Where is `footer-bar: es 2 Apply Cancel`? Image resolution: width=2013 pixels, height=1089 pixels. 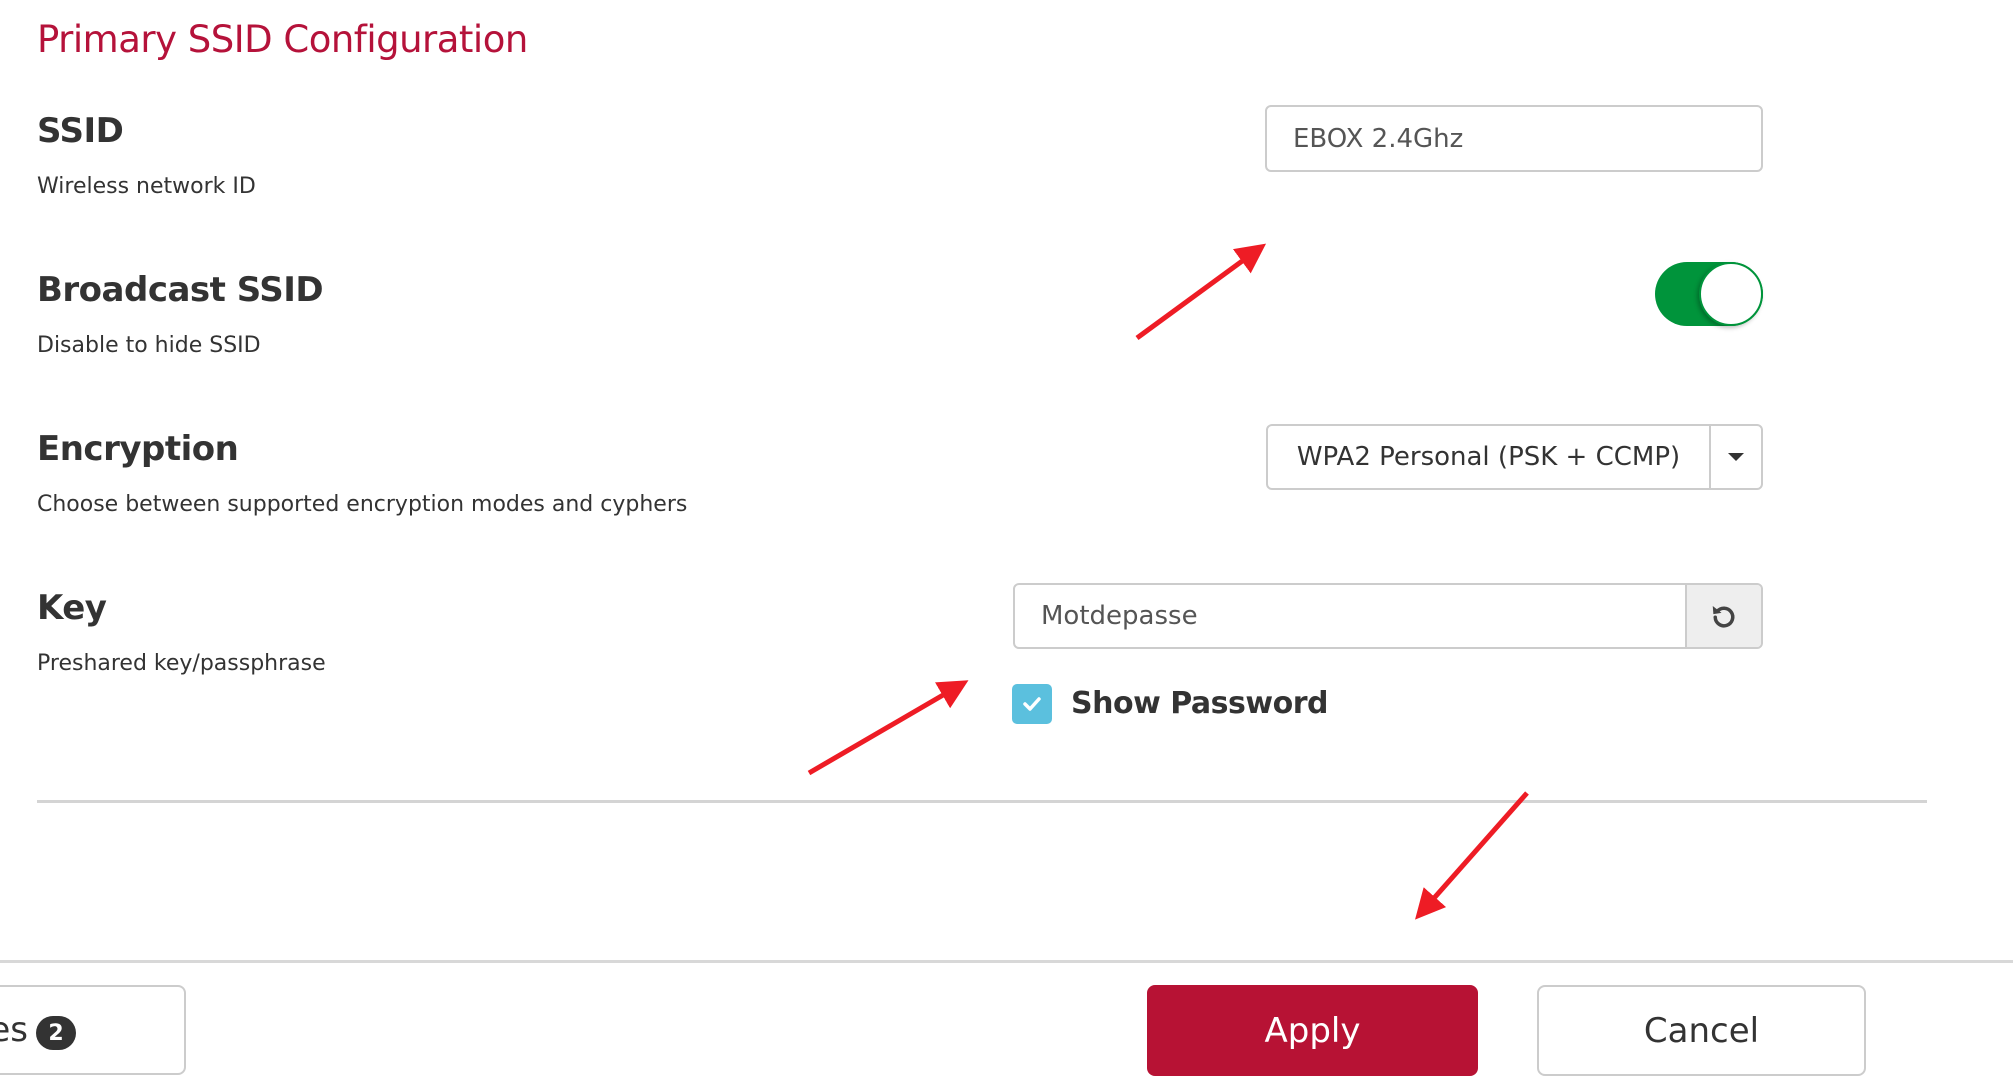 footer-bar: es 2 Apply Cancel is located at coordinates (1006, 1024).